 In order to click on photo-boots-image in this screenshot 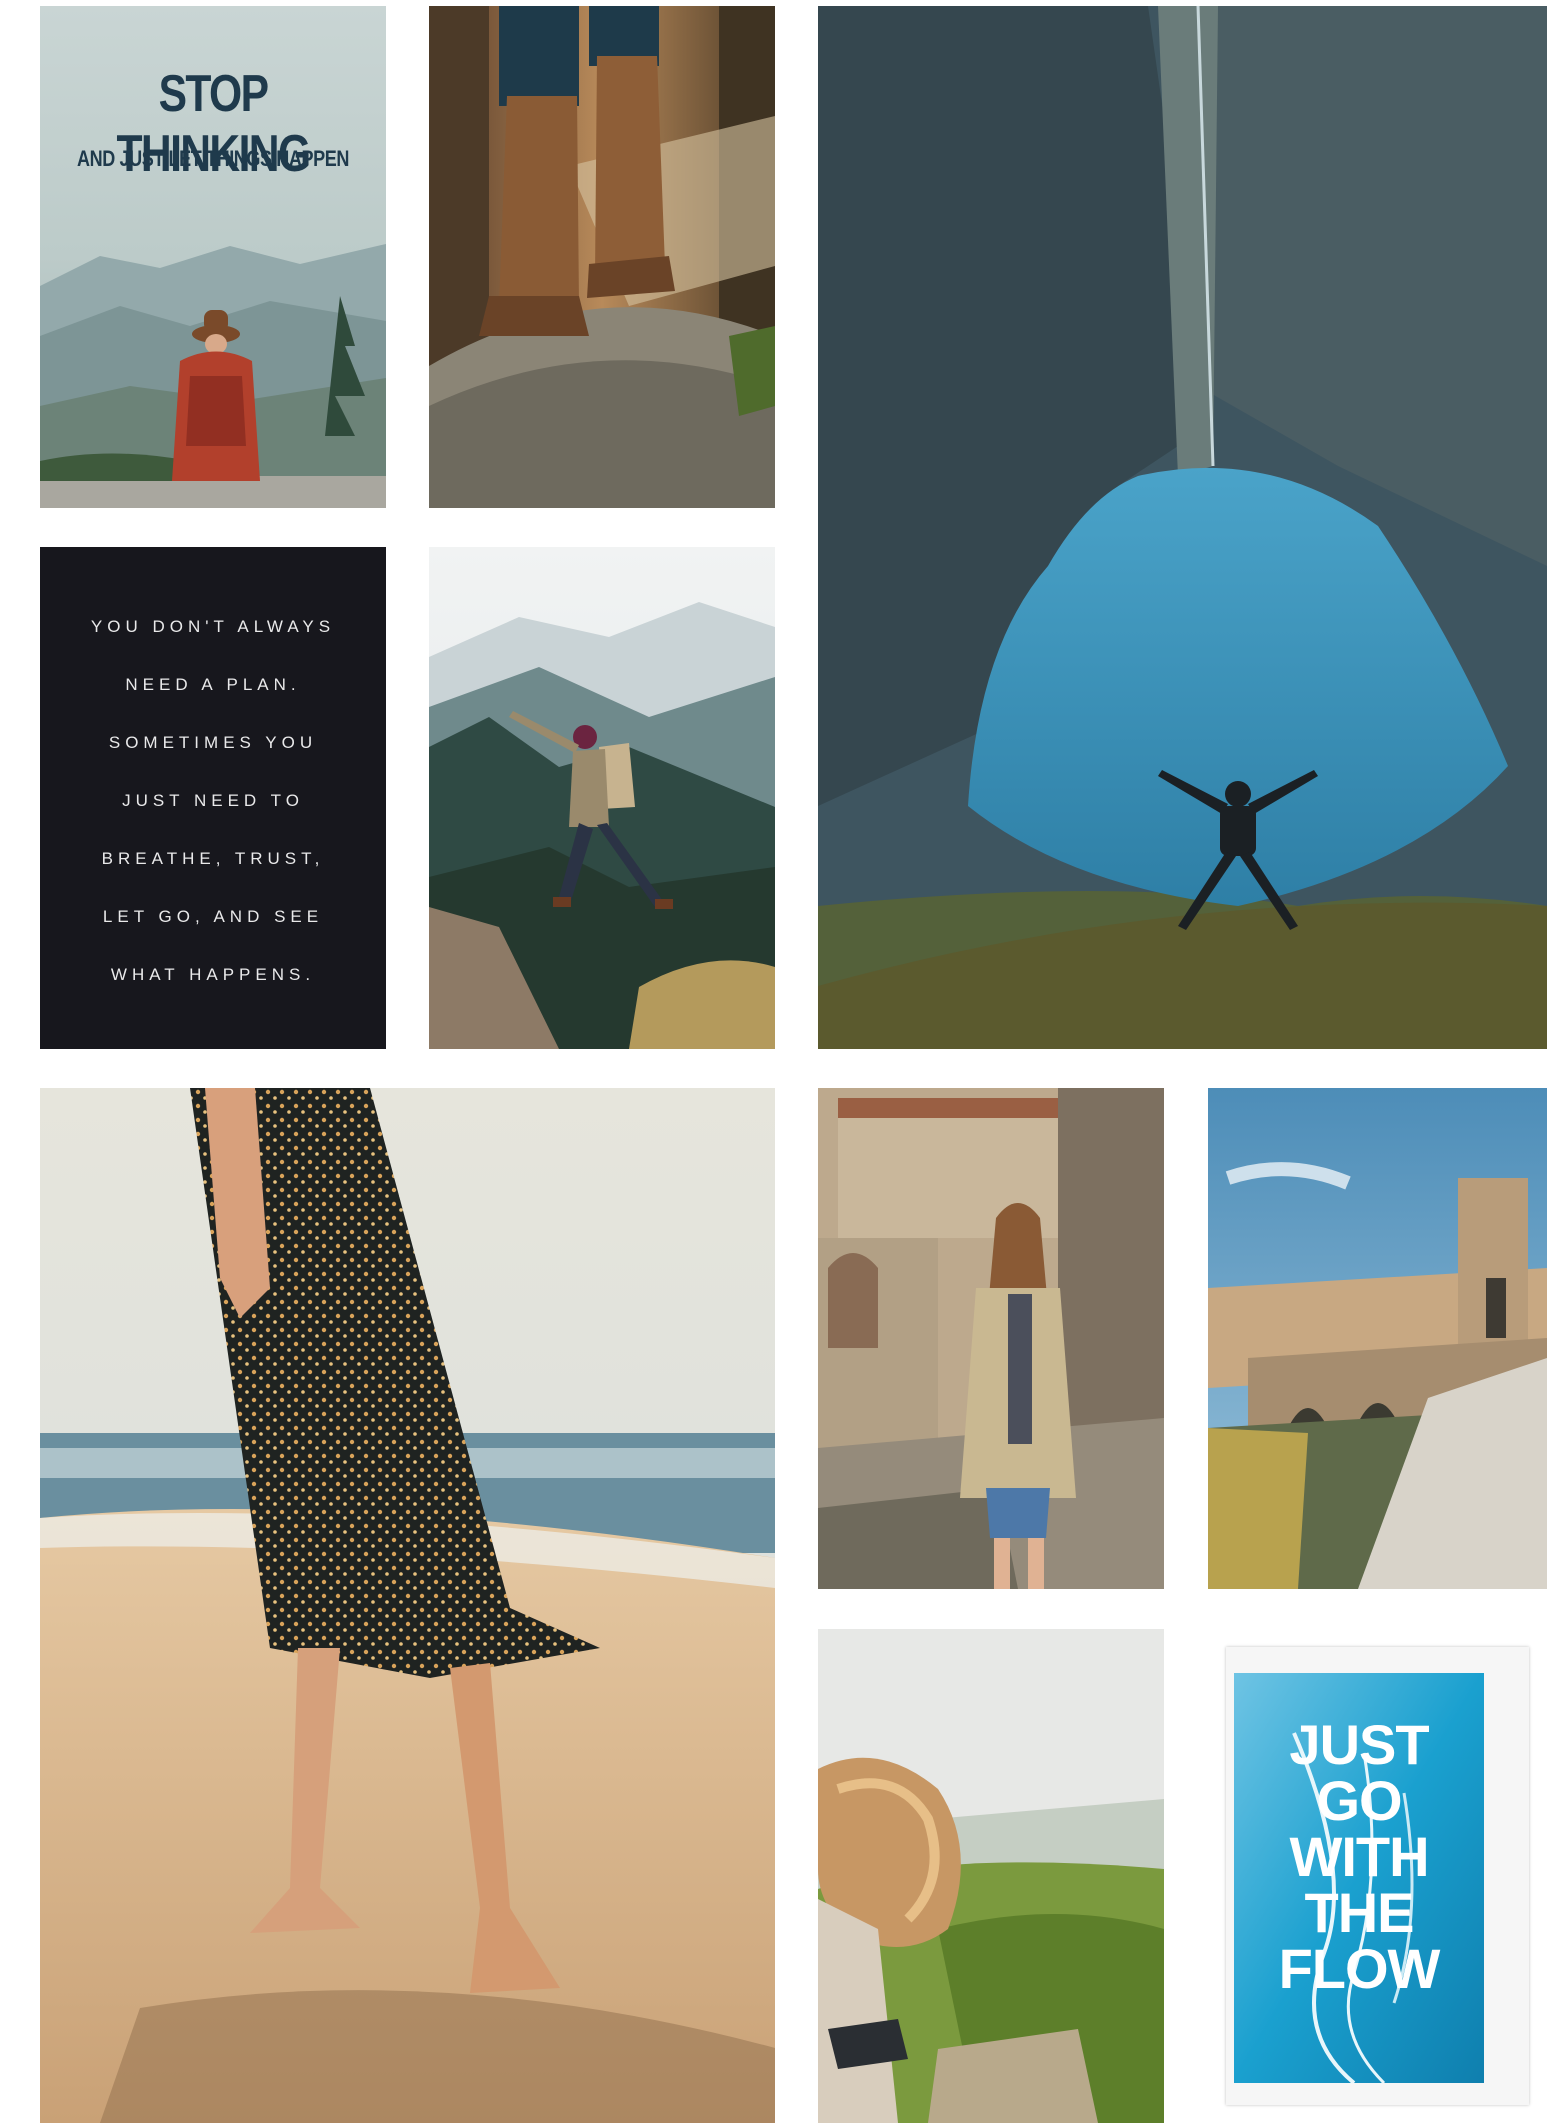, I will do `click(602, 257)`.